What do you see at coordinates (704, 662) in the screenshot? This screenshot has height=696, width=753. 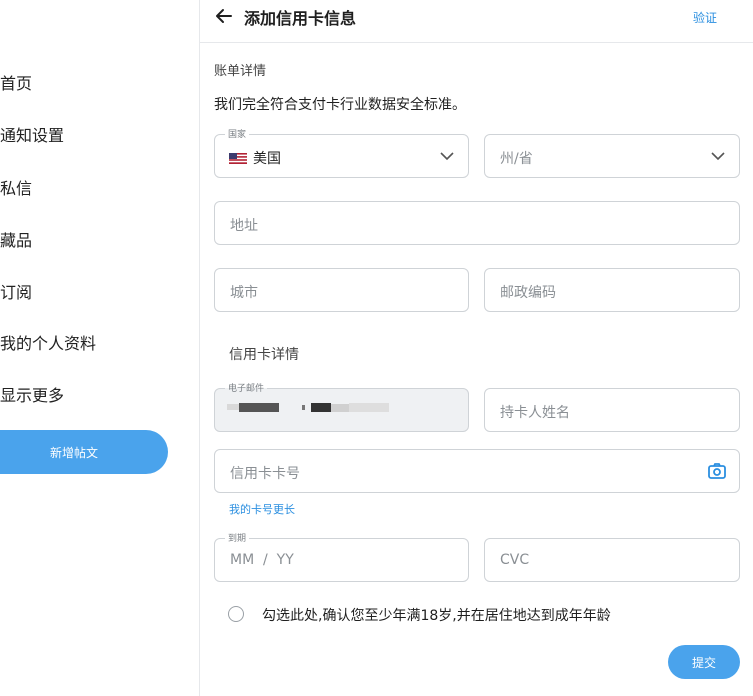 I see `submit-button: 提交` at bounding box center [704, 662].